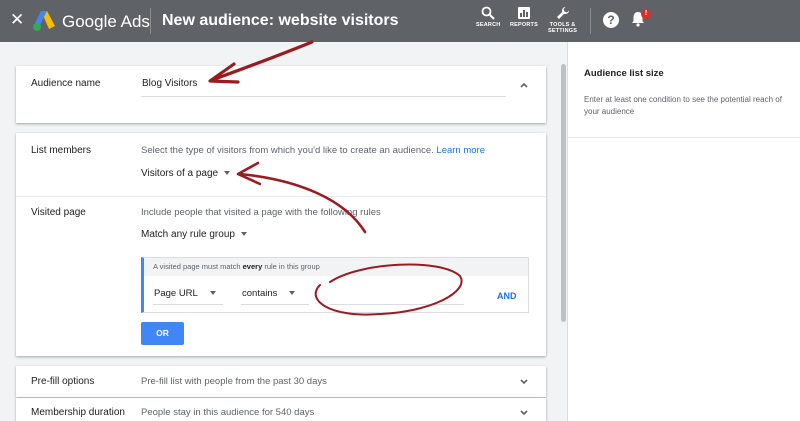 The image size is (800, 421). Describe the element at coordinates (17, 20) in the screenshot. I see `close-icon: ✕` at that location.